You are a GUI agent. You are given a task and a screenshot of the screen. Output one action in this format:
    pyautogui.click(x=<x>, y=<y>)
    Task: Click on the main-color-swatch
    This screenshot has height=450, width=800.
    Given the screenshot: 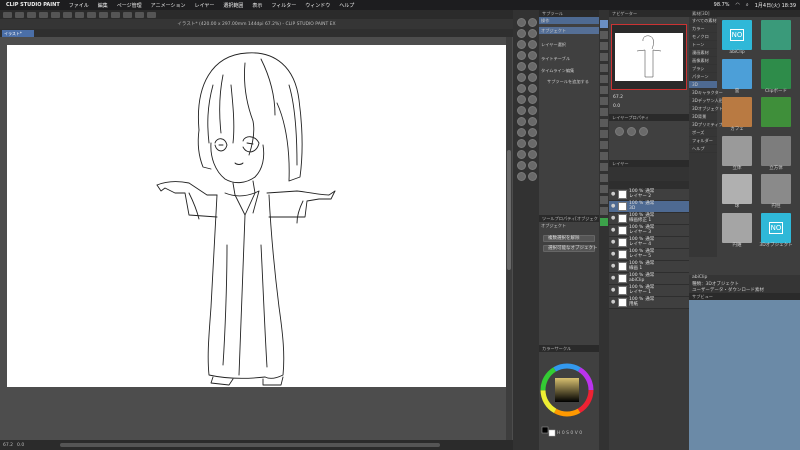 What is the action you would take?
    pyautogui.click(x=604, y=222)
    